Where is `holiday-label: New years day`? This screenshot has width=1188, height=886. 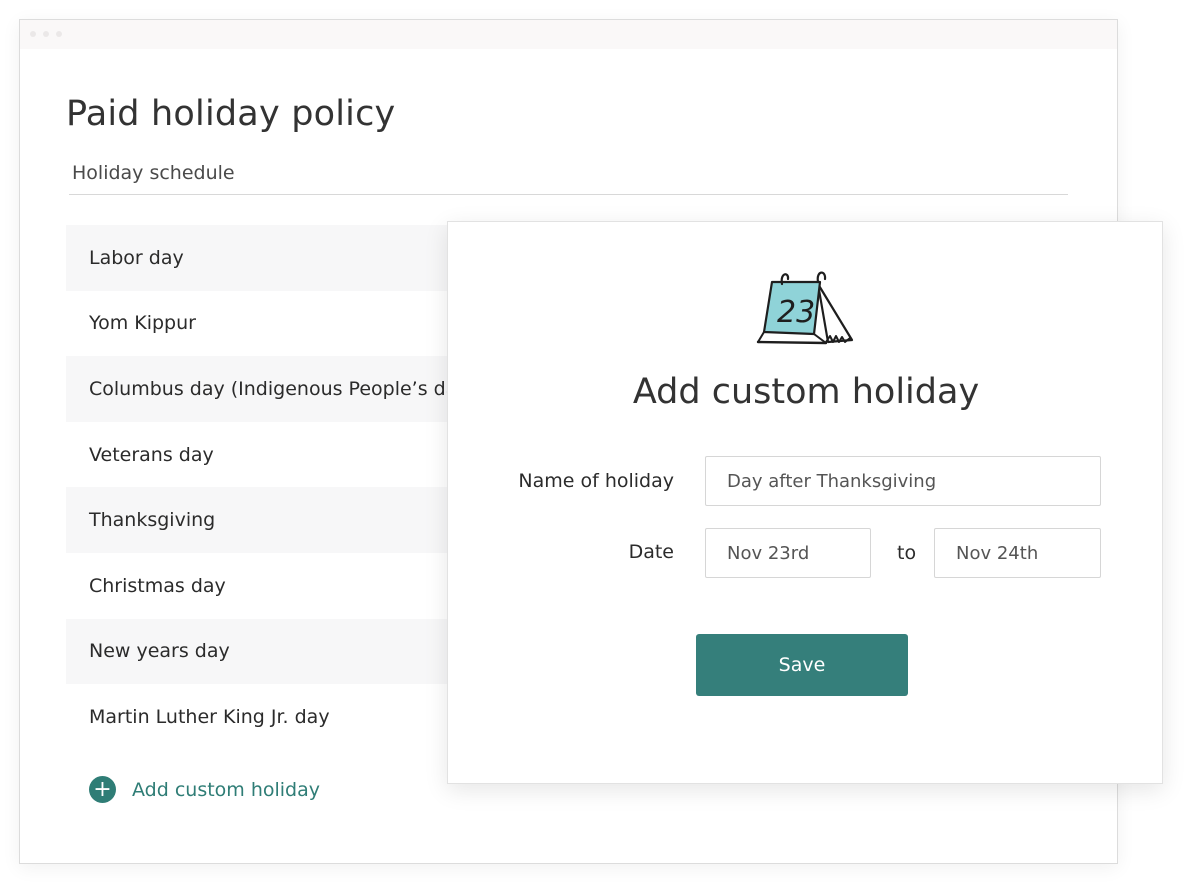
holiday-label: New years day is located at coordinates (159, 651).